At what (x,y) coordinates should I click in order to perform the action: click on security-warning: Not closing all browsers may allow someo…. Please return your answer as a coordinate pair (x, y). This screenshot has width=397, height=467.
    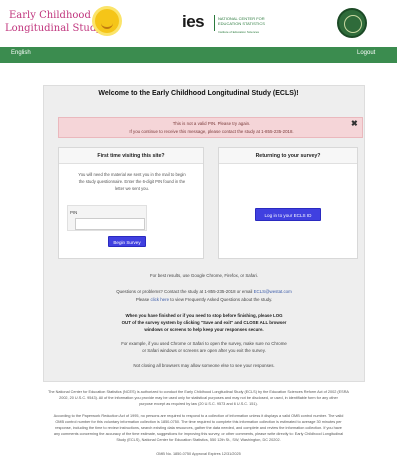
    Looking at the image, I should click on (204, 365).